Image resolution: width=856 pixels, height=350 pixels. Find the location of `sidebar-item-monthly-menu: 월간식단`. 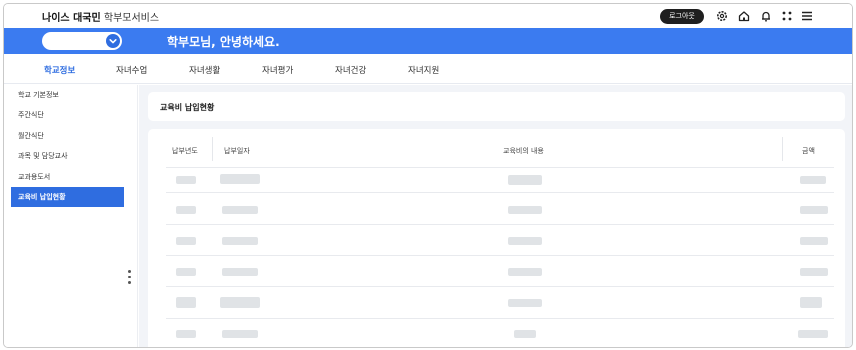

sidebar-item-monthly-menu: 월간식단 is located at coordinates (67, 136).